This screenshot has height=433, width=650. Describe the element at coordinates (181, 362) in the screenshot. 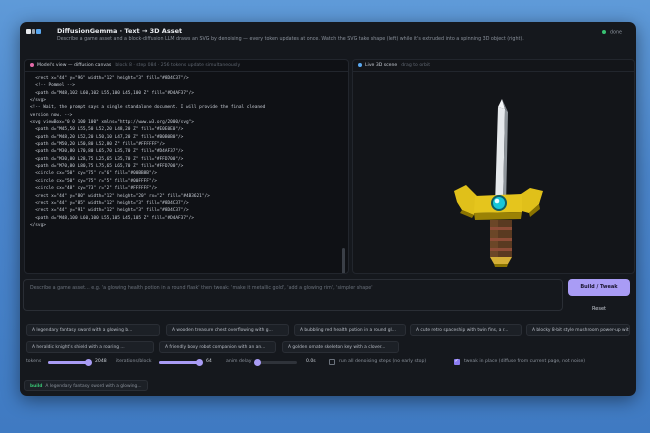

I see `iterations-slider` at that location.